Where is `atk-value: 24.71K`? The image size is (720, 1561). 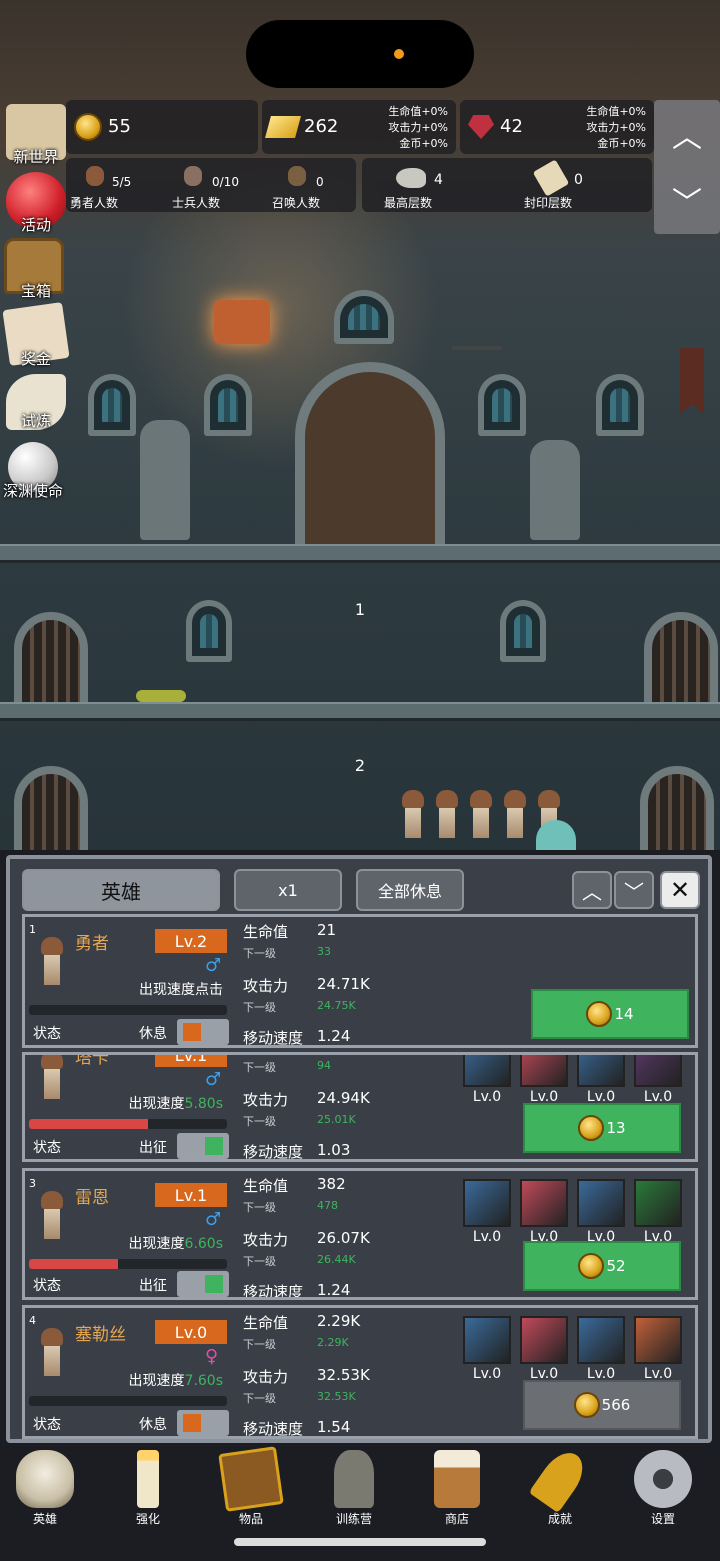 atk-value: 24.71K is located at coordinates (343, 984).